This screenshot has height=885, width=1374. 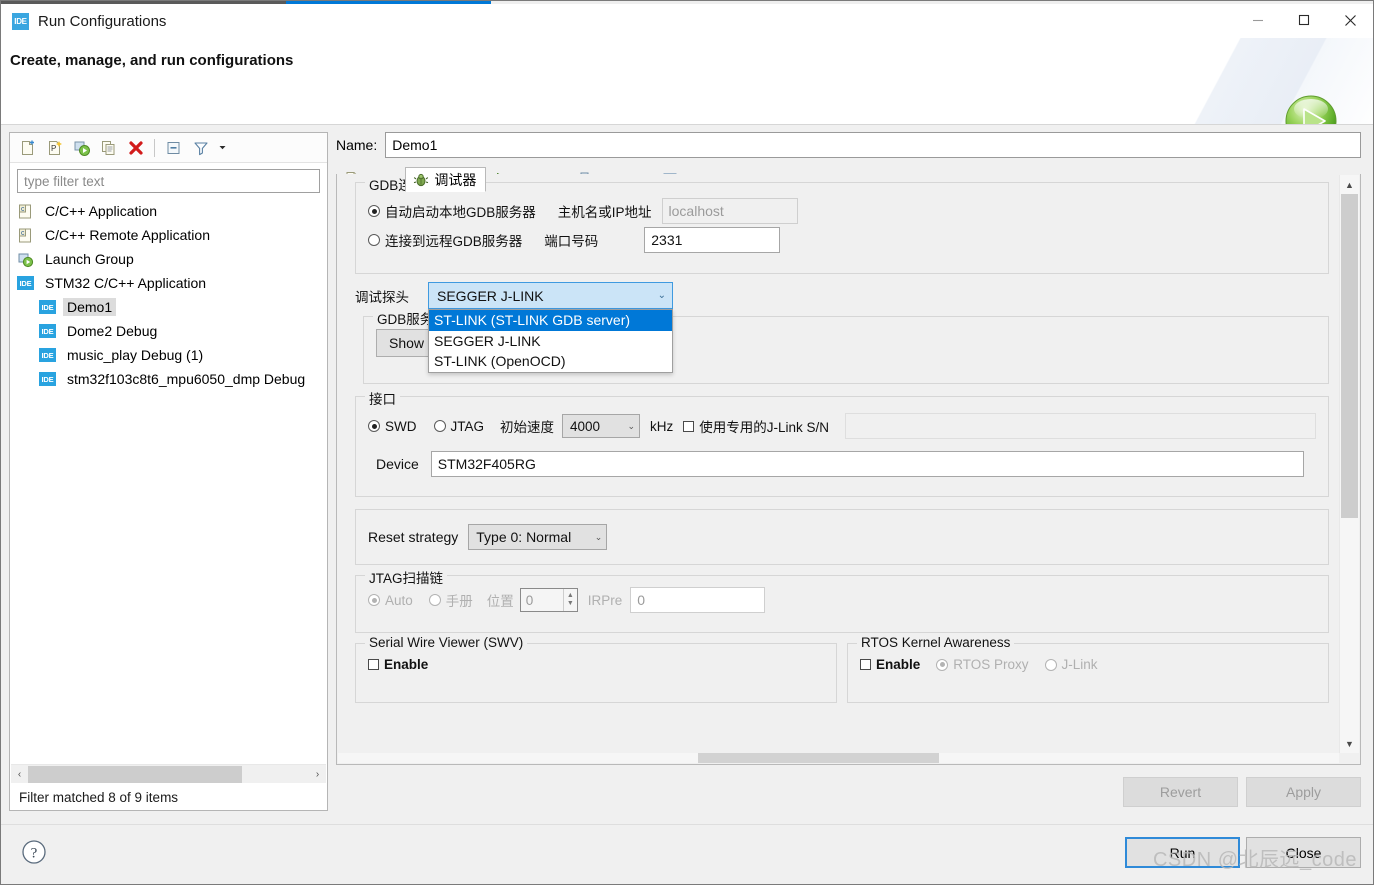 What do you see at coordinates (585, 426) in the screenshot?
I see `initial-speed-value: 4000` at bounding box center [585, 426].